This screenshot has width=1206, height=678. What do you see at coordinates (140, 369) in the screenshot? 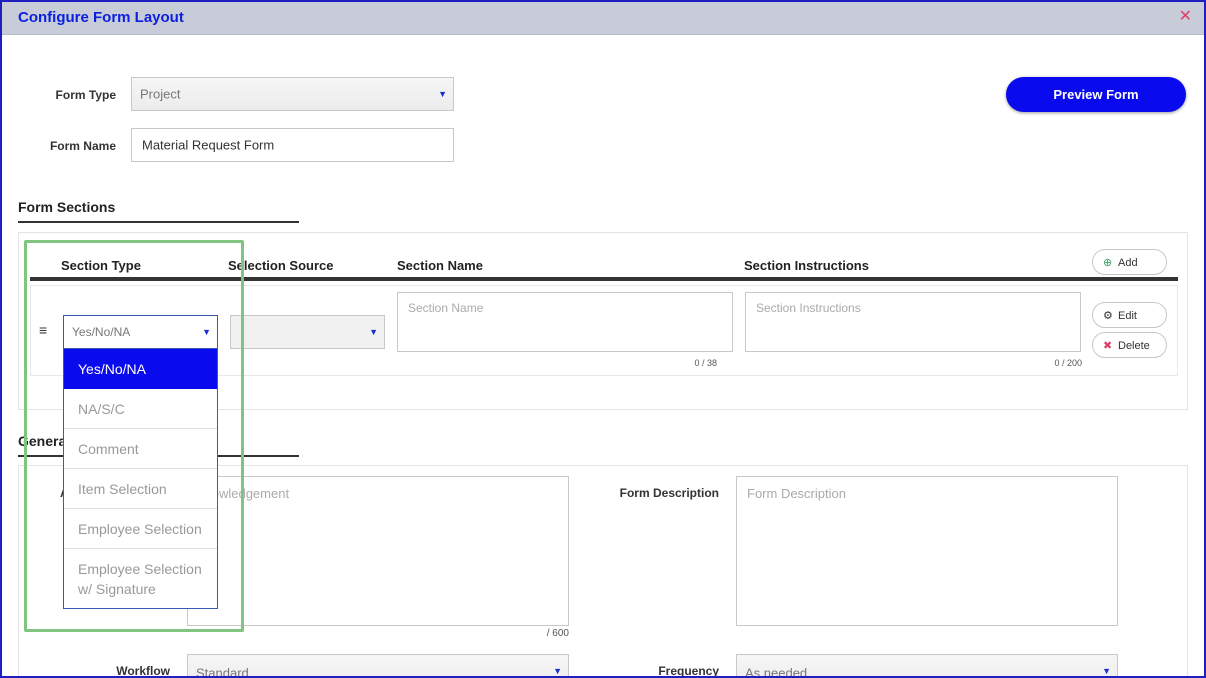
I see `dropdown-option-yes-no-na: Yes/No/NA` at bounding box center [140, 369].